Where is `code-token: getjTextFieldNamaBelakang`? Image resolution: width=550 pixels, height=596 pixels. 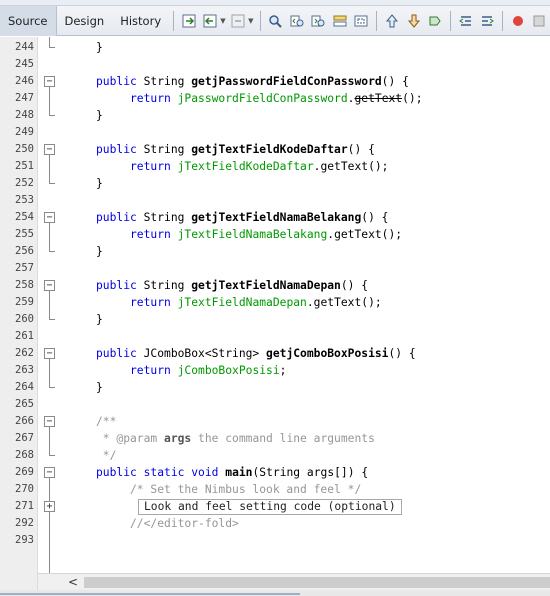
code-token: getjTextFieldNamaBelakang is located at coordinates (276, 217).